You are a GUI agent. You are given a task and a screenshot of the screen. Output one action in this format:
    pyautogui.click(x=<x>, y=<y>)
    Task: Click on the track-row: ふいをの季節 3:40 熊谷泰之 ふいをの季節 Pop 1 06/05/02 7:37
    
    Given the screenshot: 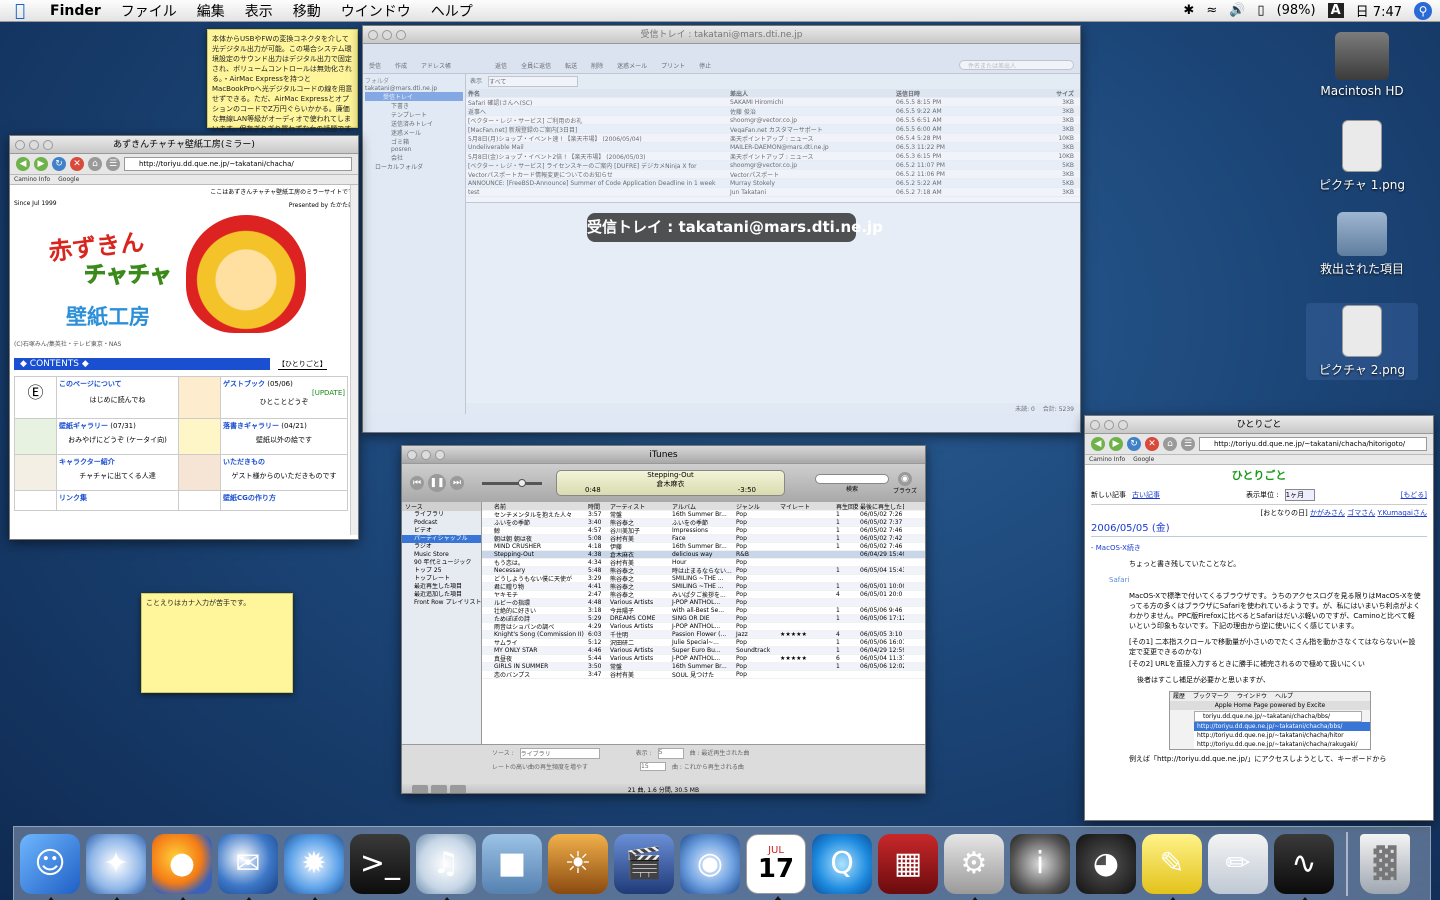 What is the action you would take?
    pyautogui.click(x=703, y=523)
    